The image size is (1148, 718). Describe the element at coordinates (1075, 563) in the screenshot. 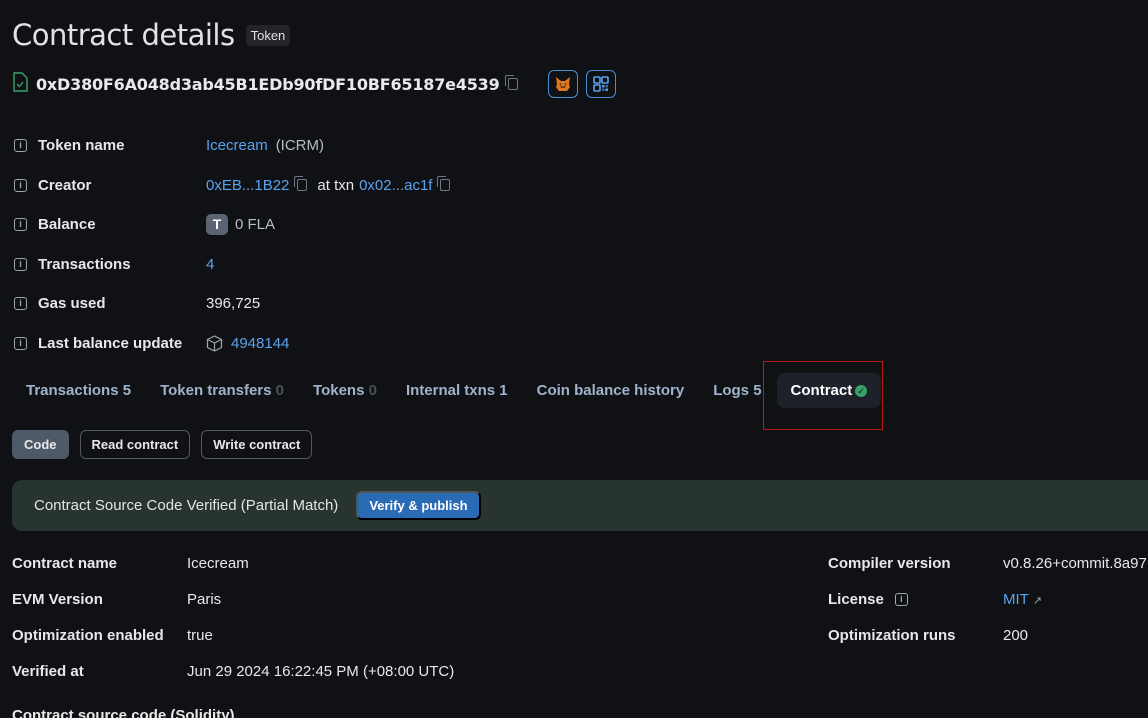

I see `compiler-version-value: v0.8.26+commit.8a97` at that location.